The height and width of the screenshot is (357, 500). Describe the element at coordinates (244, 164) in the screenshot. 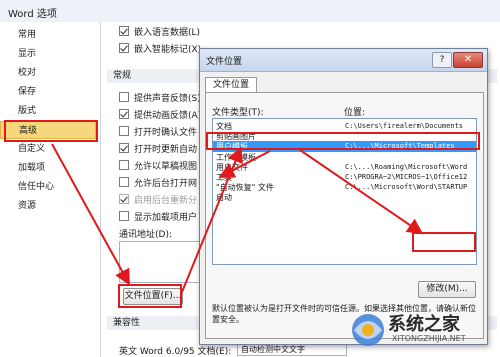

I see `arrow-to-list` at that location.